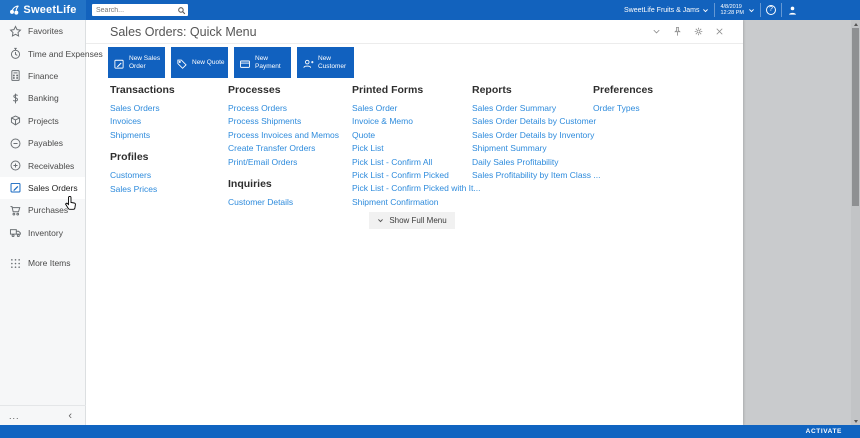  What do you see at coordinates (792, 10) in the screenshot?
I see `user-icon` at bounding box center [792, 10].